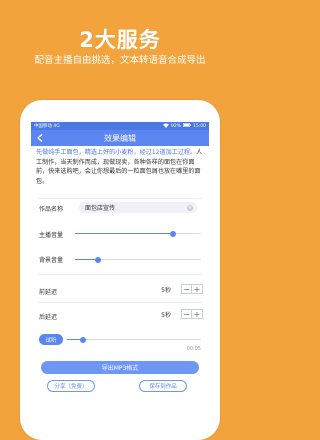  What do you see at coordinates (173, 233) in the screenshot?
I see `host-volume-thumb` at bounding box center [173, 233].